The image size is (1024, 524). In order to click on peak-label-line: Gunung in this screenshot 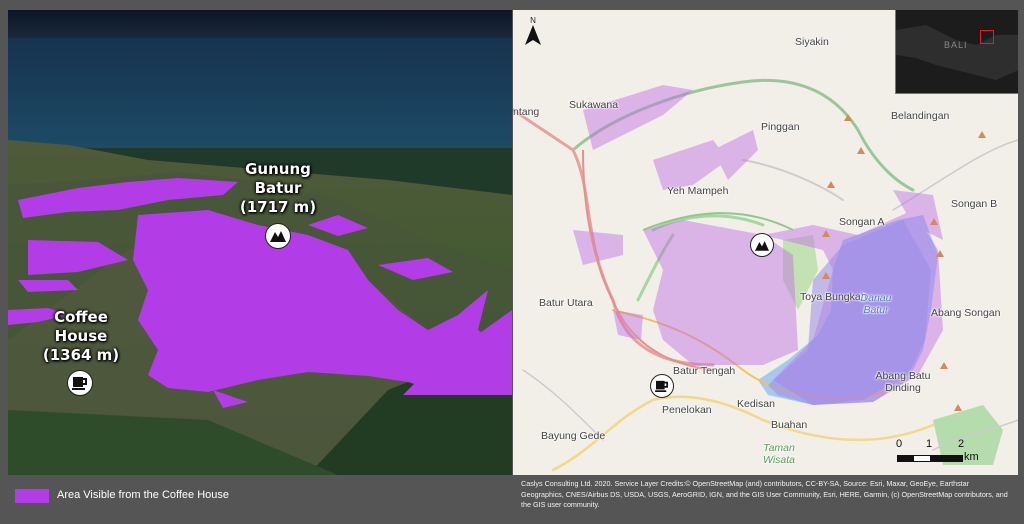, I will do `click(278, 169)`.